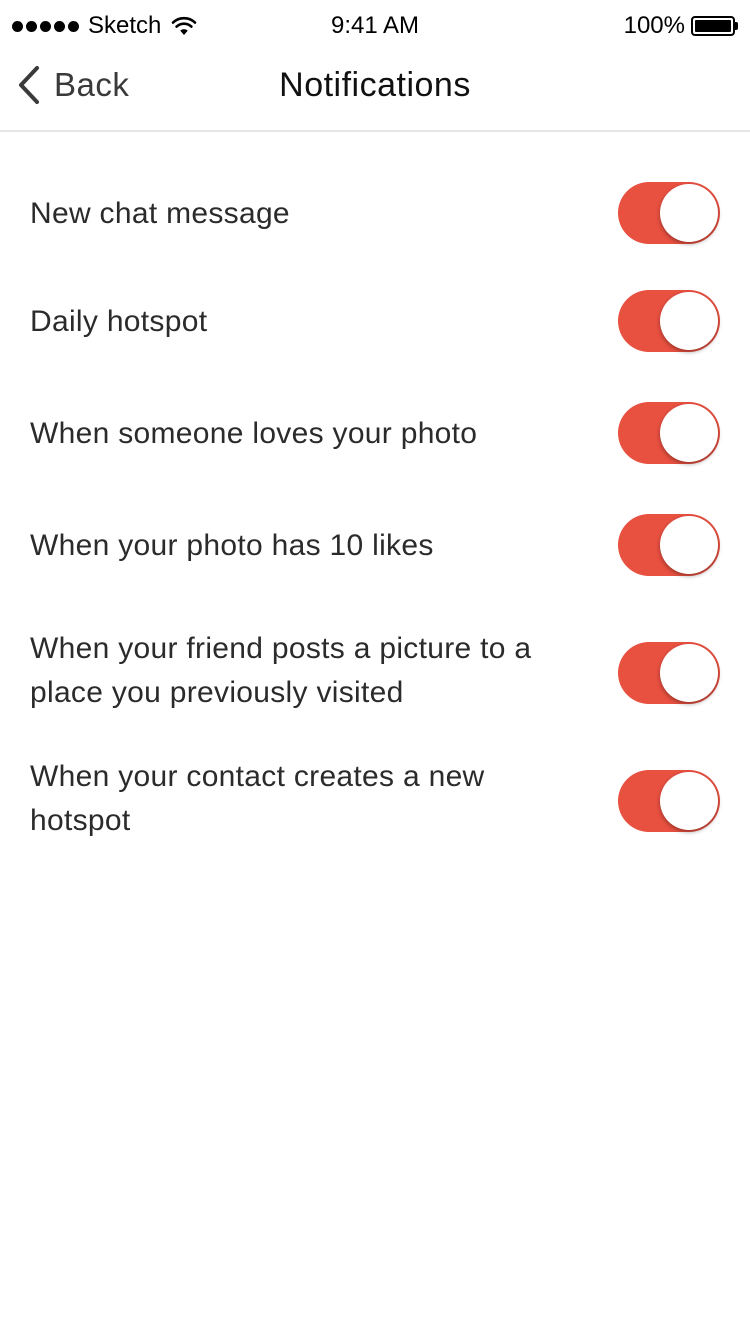  What do you see at coordinates (714, 26) in the screenshot?
I see `battery-icon` at bounding box center [714, 26].